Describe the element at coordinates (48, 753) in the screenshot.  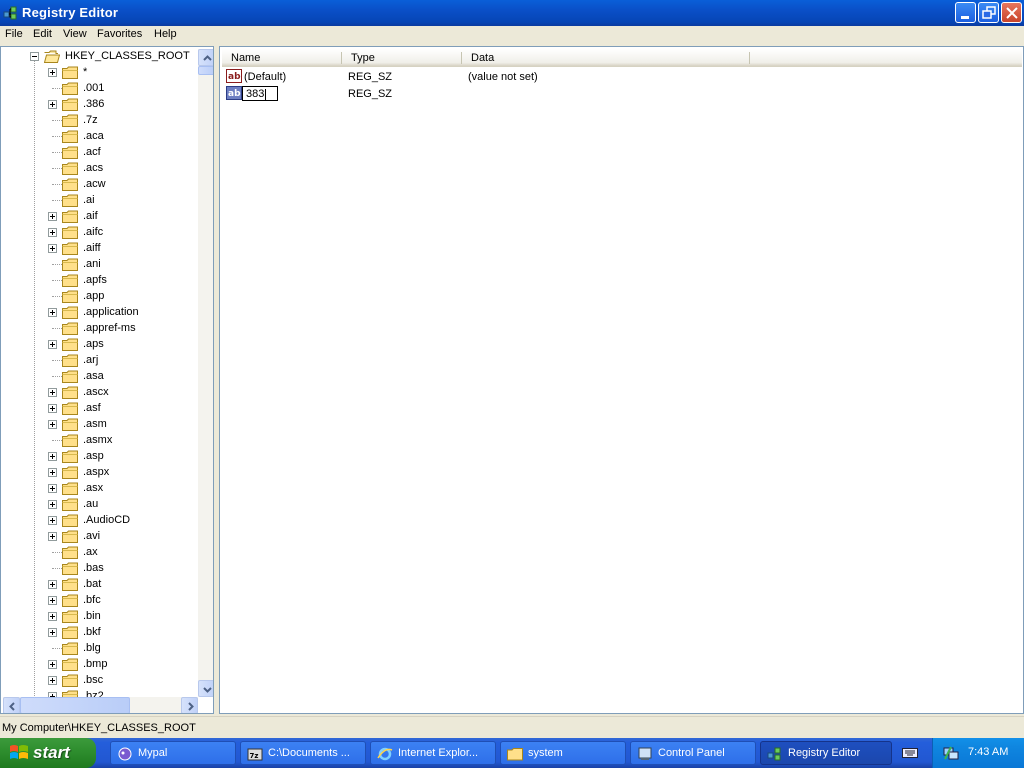
I see `start-button: start` at that location.